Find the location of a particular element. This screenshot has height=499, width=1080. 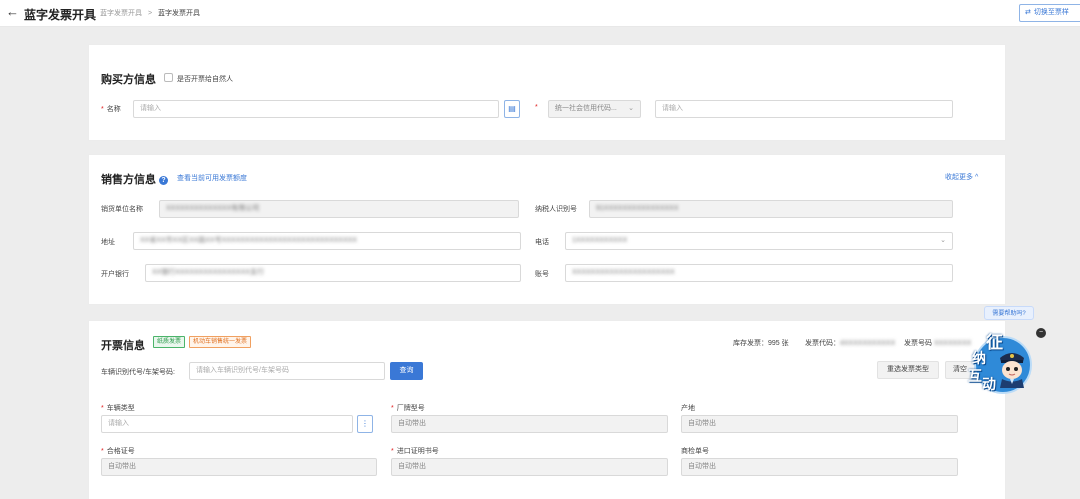

inspection-label: 商检单号 is located at coordinates (695, 451).